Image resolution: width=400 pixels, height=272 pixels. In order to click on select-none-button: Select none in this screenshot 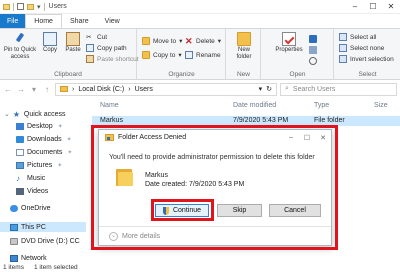, I will do `click(361, 48)`.